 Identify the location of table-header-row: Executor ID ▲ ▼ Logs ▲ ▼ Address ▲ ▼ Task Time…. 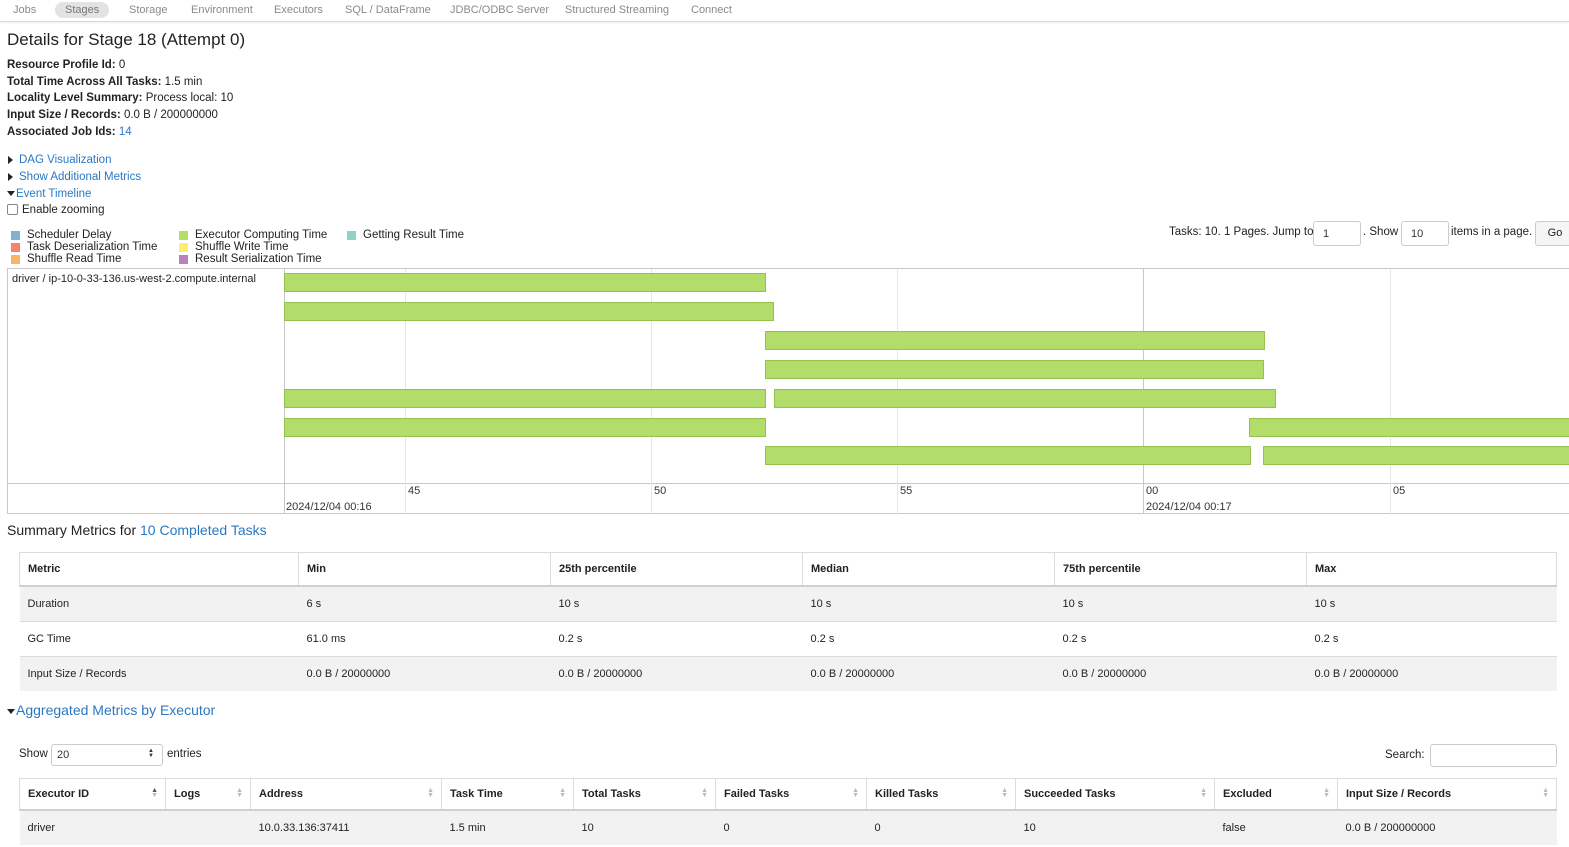
(788, 794).